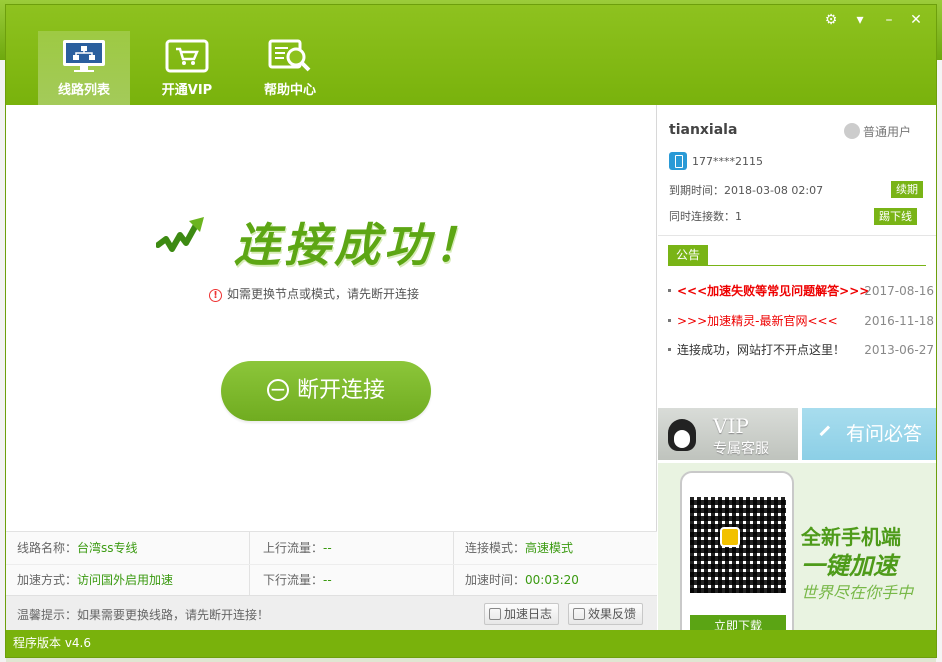 The image size is (942, 662). I want to click on line-name-field: 线路名称：台湾ss专线, so click(77, 548).